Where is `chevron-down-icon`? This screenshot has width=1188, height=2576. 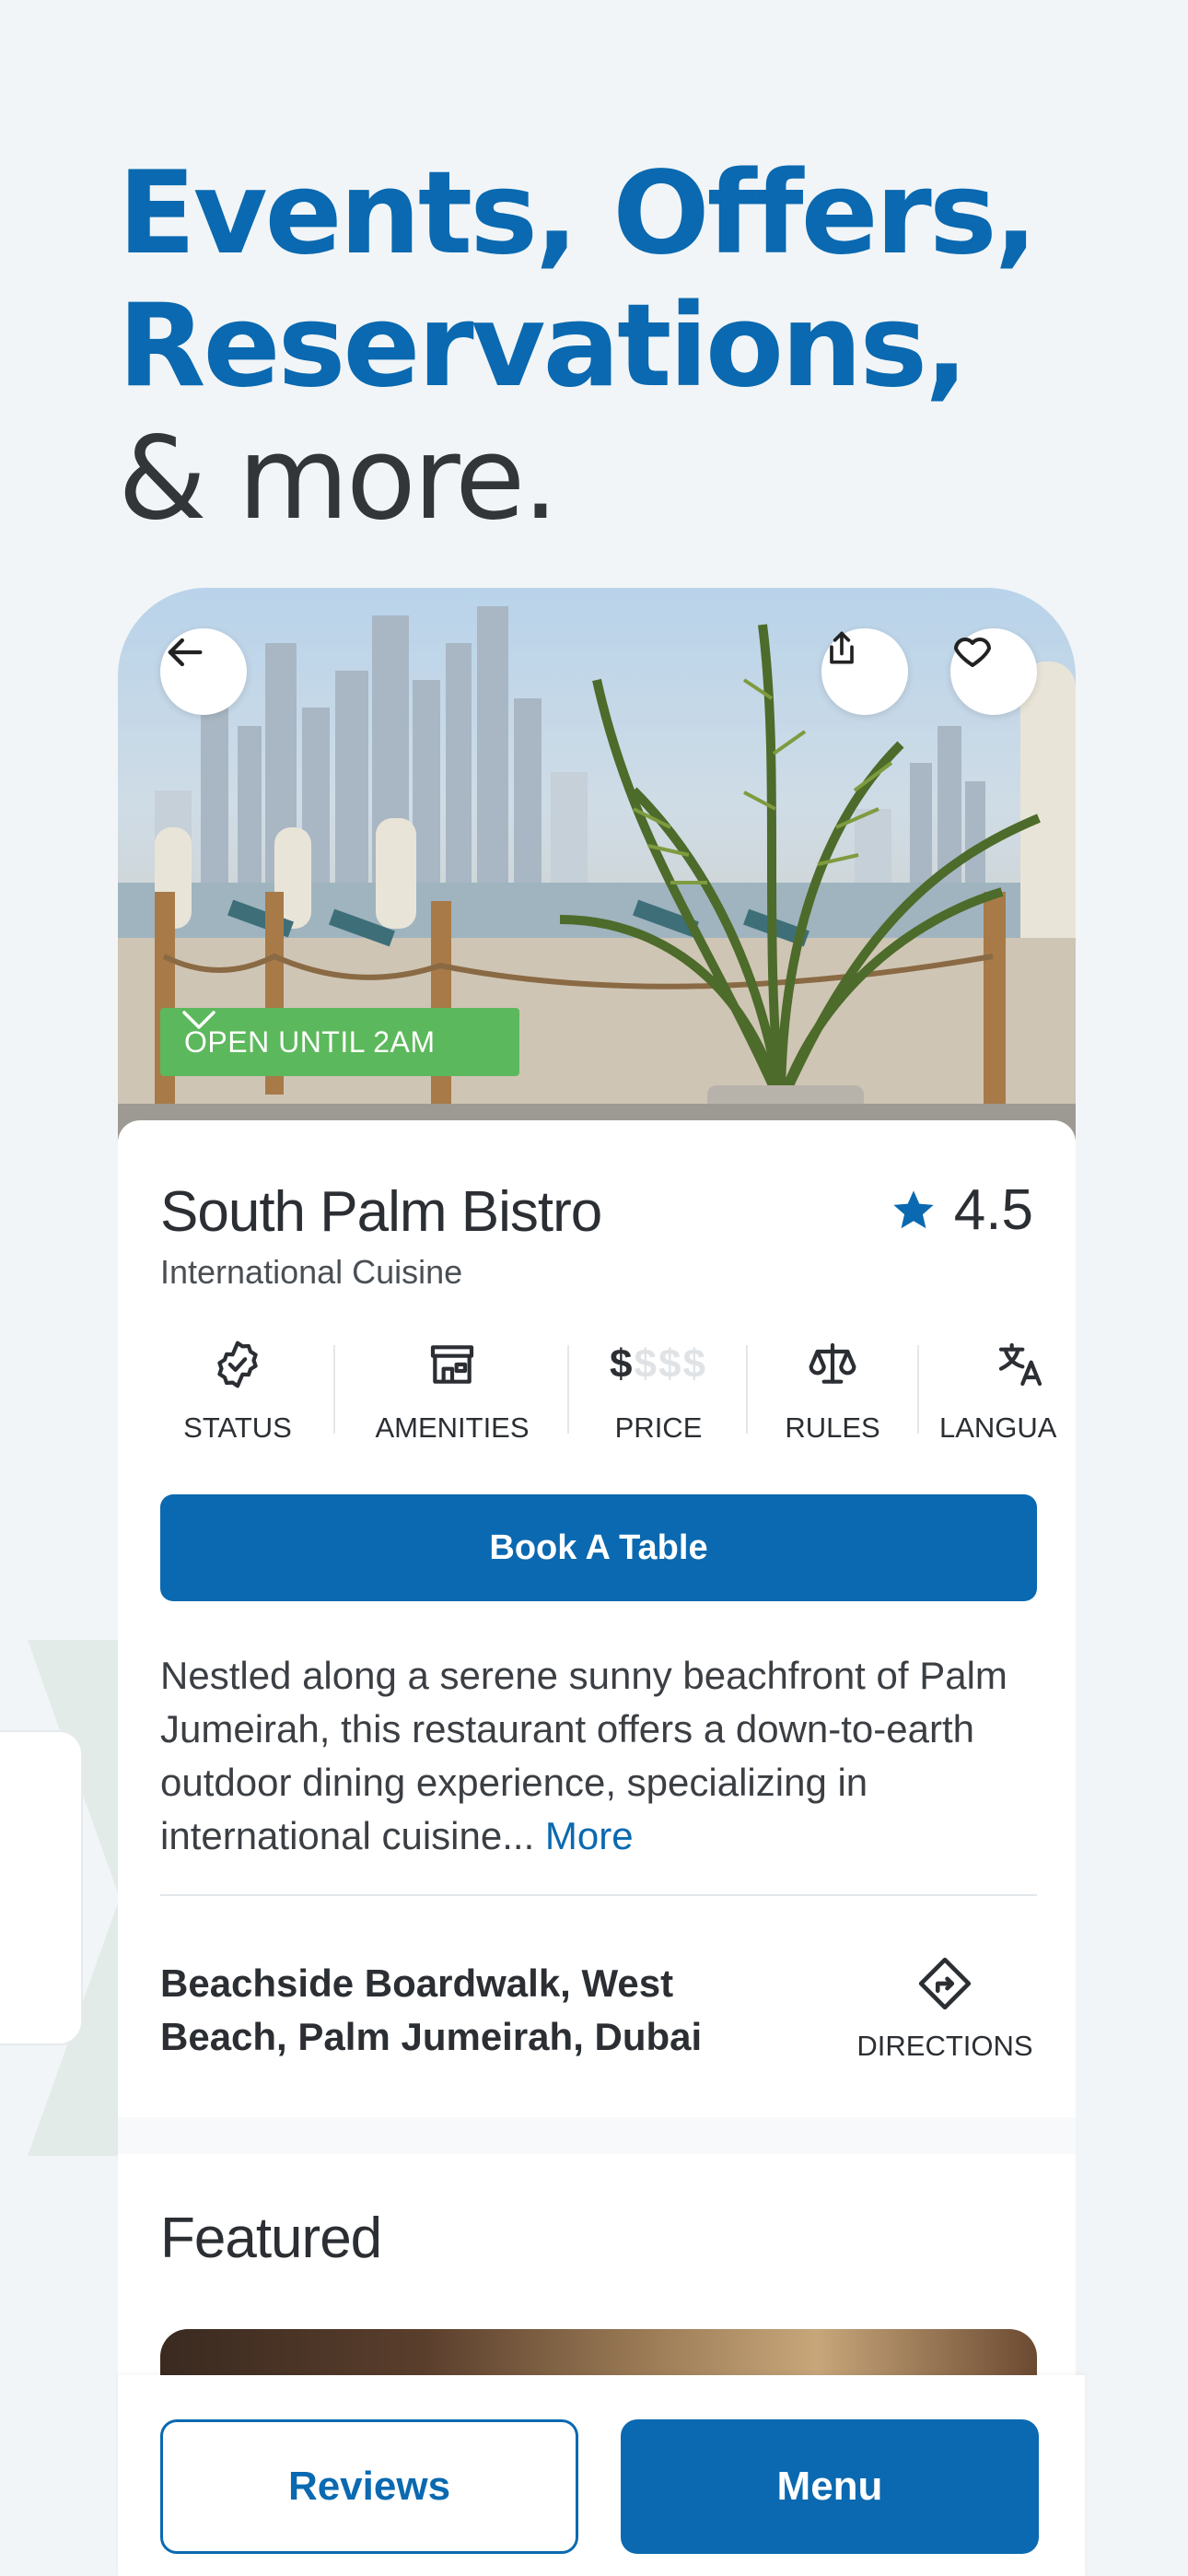
chevron-down-icon is located at coordinates (198, 1020).